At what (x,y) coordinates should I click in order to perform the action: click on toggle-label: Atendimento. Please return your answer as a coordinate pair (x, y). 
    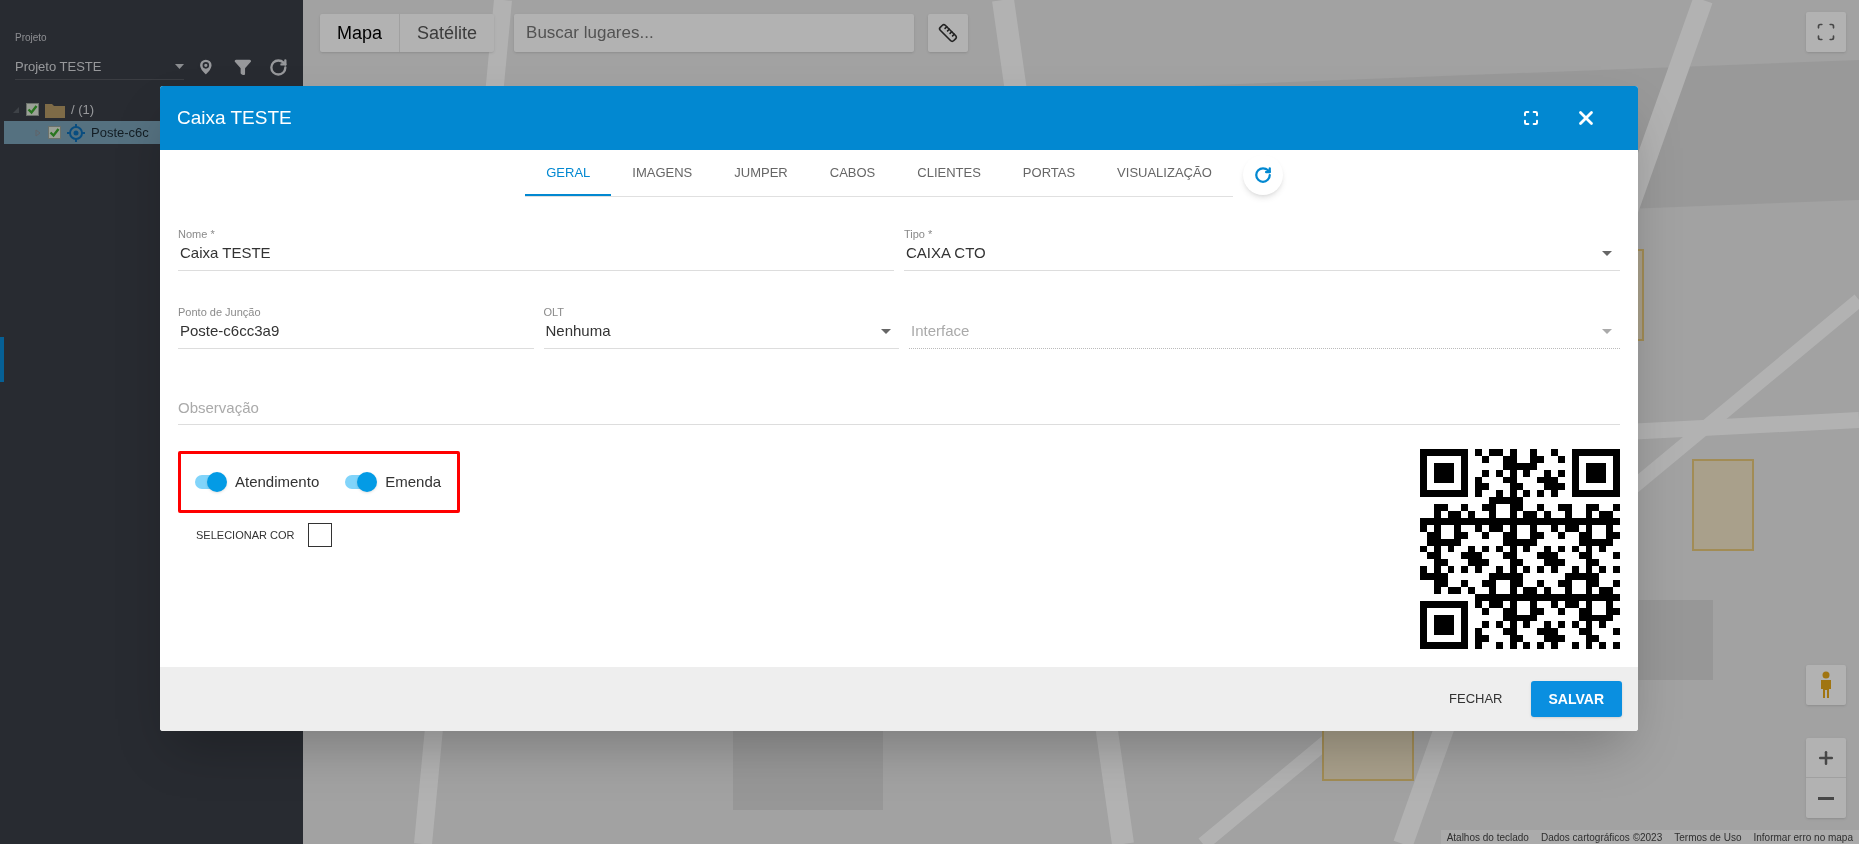
    Looking at the image, I should click on (277, 481).